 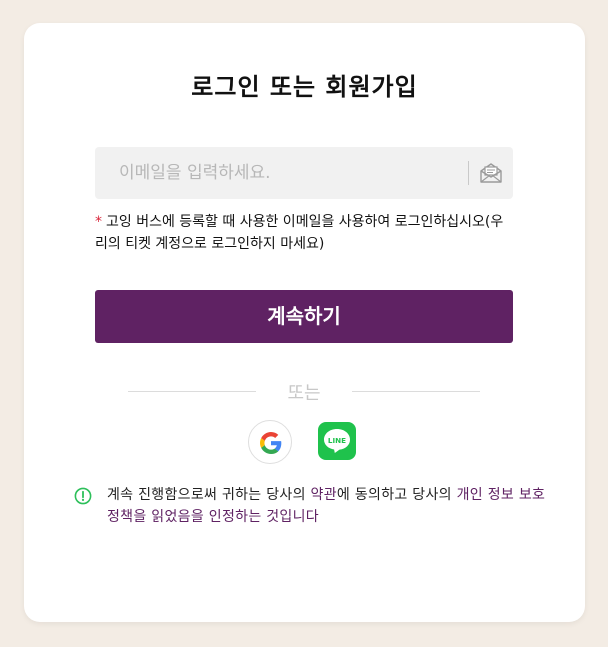 I want to click on or-divider: 또는, so click(x=304, y=391).